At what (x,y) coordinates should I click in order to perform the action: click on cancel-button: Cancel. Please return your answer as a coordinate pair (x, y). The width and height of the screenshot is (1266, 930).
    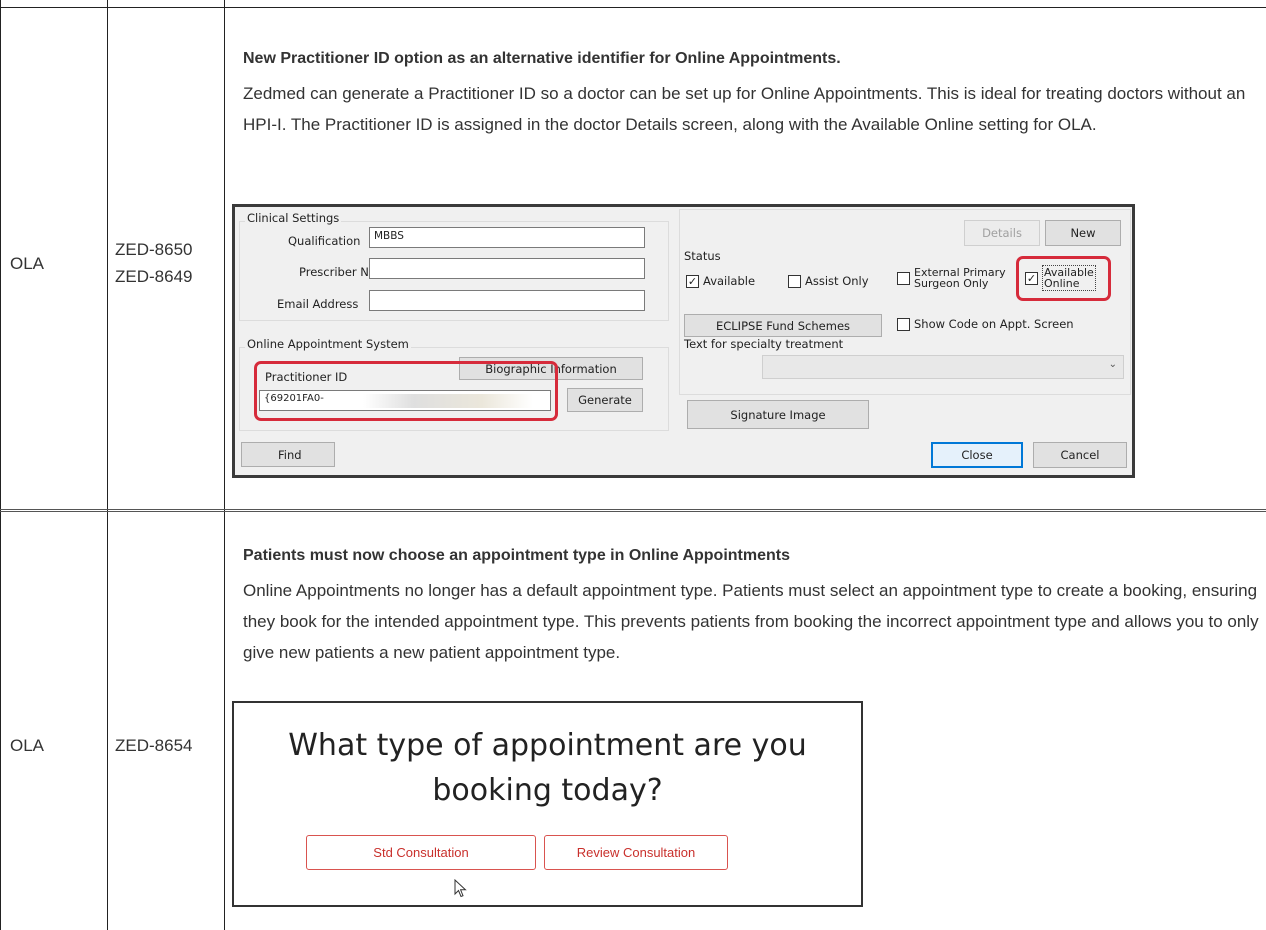
    Looking at the image, I should click on (1080, 455).